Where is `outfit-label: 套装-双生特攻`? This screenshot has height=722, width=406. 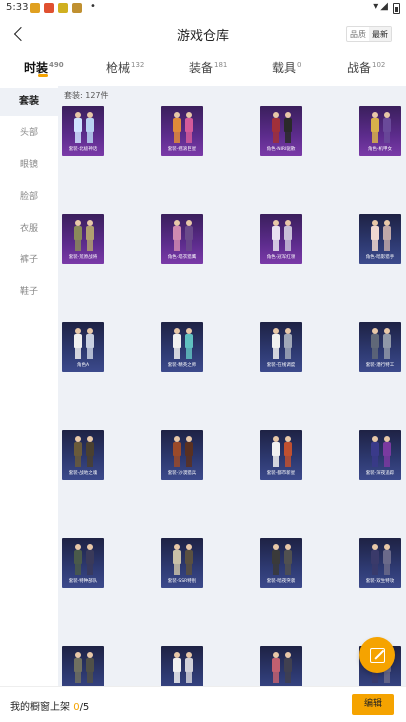 outfit-label: 套装-双生特攻 is located at coordinates (380, 581).